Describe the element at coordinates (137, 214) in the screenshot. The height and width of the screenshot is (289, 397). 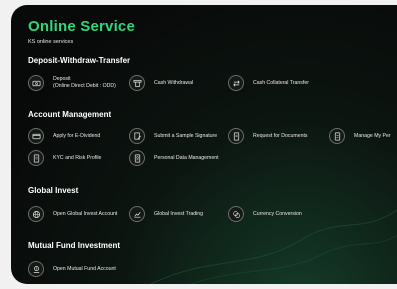
I see `chart-icon` at that location.